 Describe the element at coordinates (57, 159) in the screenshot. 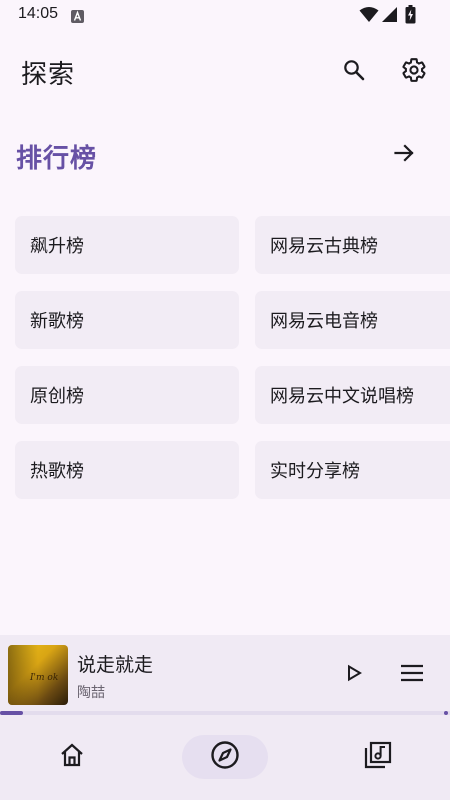

I see `section-title-charts: 排行榜` at that location.